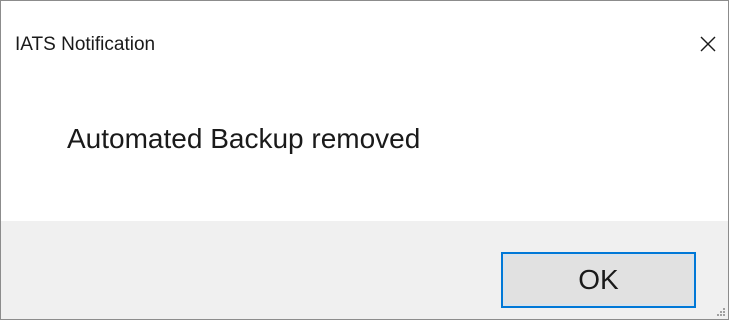 The height and width of the screenshot is (320, 729). I want to click on close-icon, so click(708, 44).